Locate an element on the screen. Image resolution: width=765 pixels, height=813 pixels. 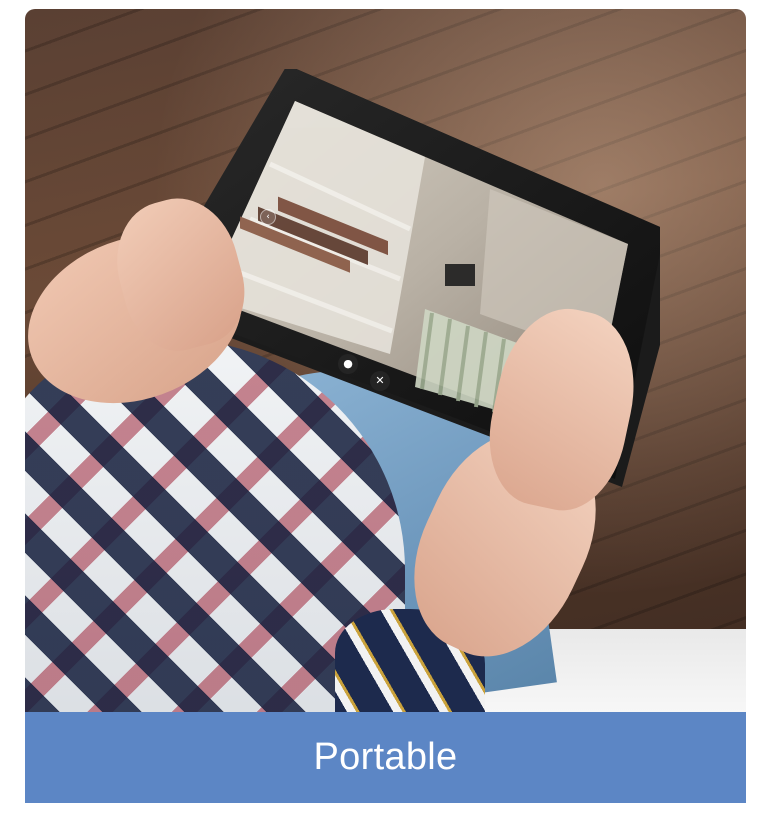
caption-bar: Portable is located at coordinates (385, 757).